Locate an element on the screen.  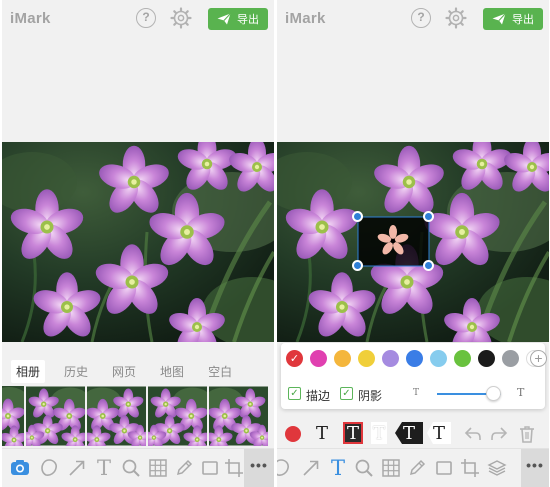
tab-map: 地图 is located at coordinates (172, 371).